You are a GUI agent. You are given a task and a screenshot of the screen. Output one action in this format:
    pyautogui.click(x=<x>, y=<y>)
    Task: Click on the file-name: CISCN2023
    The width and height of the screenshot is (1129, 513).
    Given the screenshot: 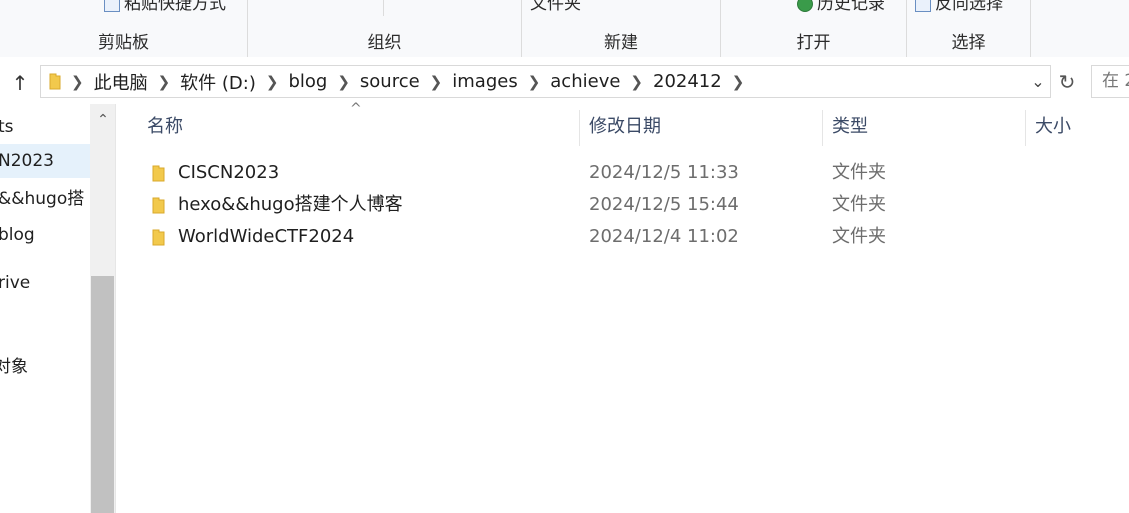 What is the action you would take?
    pyautogui.click(x=229, y=172)
    